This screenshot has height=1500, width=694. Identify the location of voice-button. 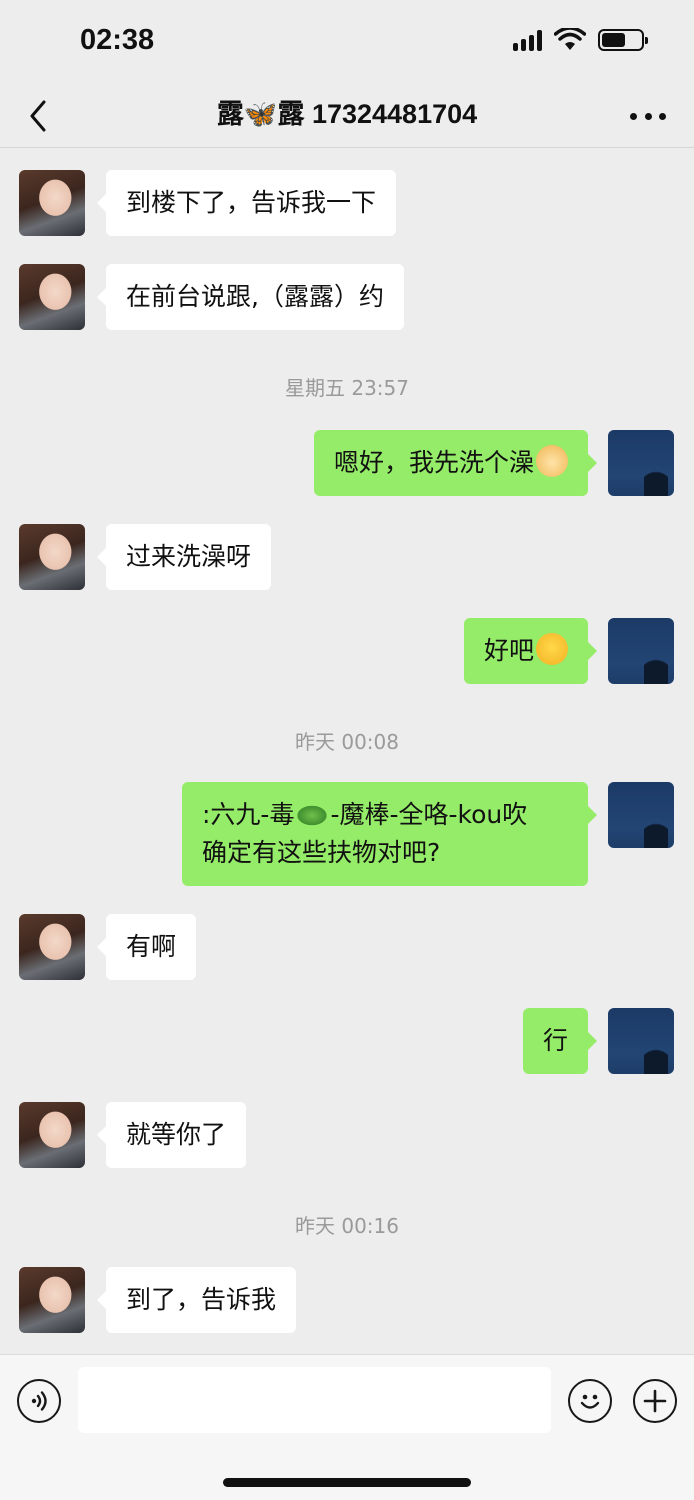
(39, 1401).